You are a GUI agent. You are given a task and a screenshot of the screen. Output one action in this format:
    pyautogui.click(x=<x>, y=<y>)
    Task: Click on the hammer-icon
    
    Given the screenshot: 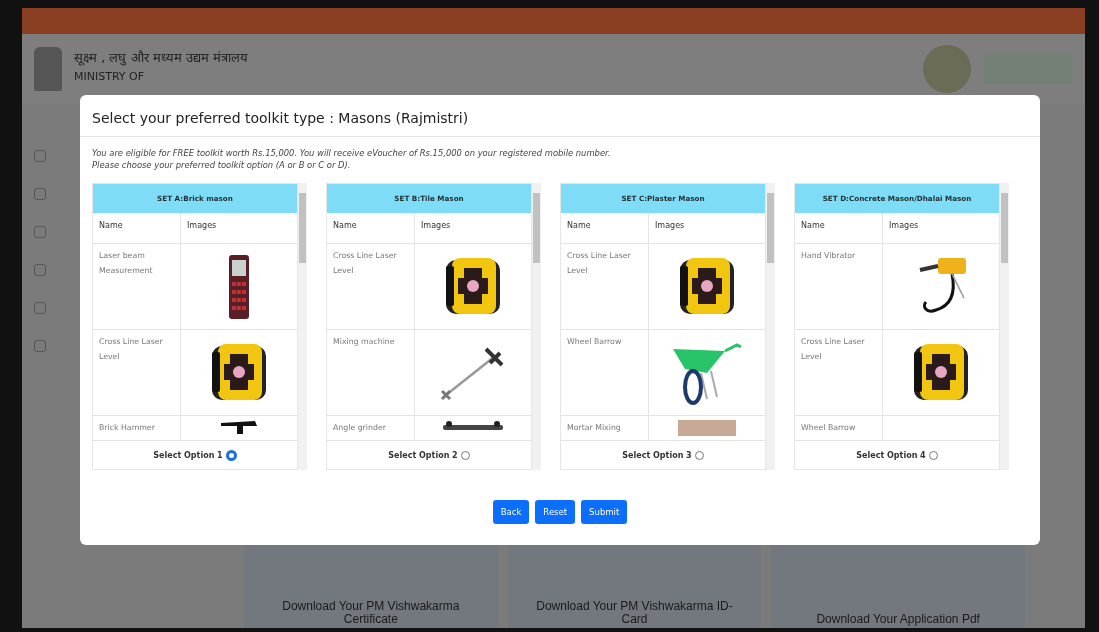 What is the action you would take?
    pyautogui.click(x=239, y=427)
    